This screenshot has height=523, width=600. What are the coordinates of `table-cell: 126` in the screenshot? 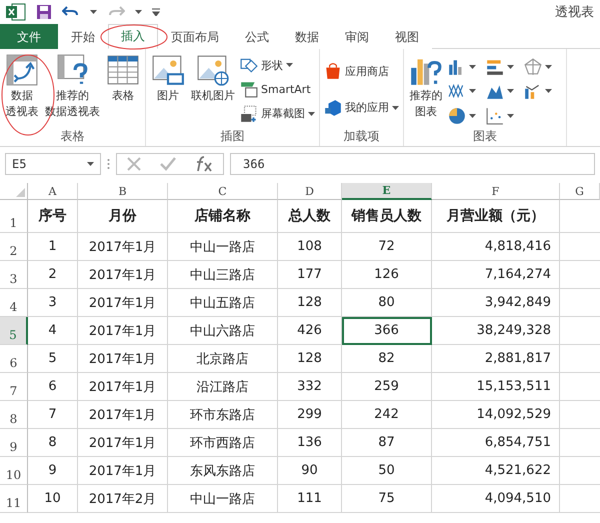 It's located at (387, 275).